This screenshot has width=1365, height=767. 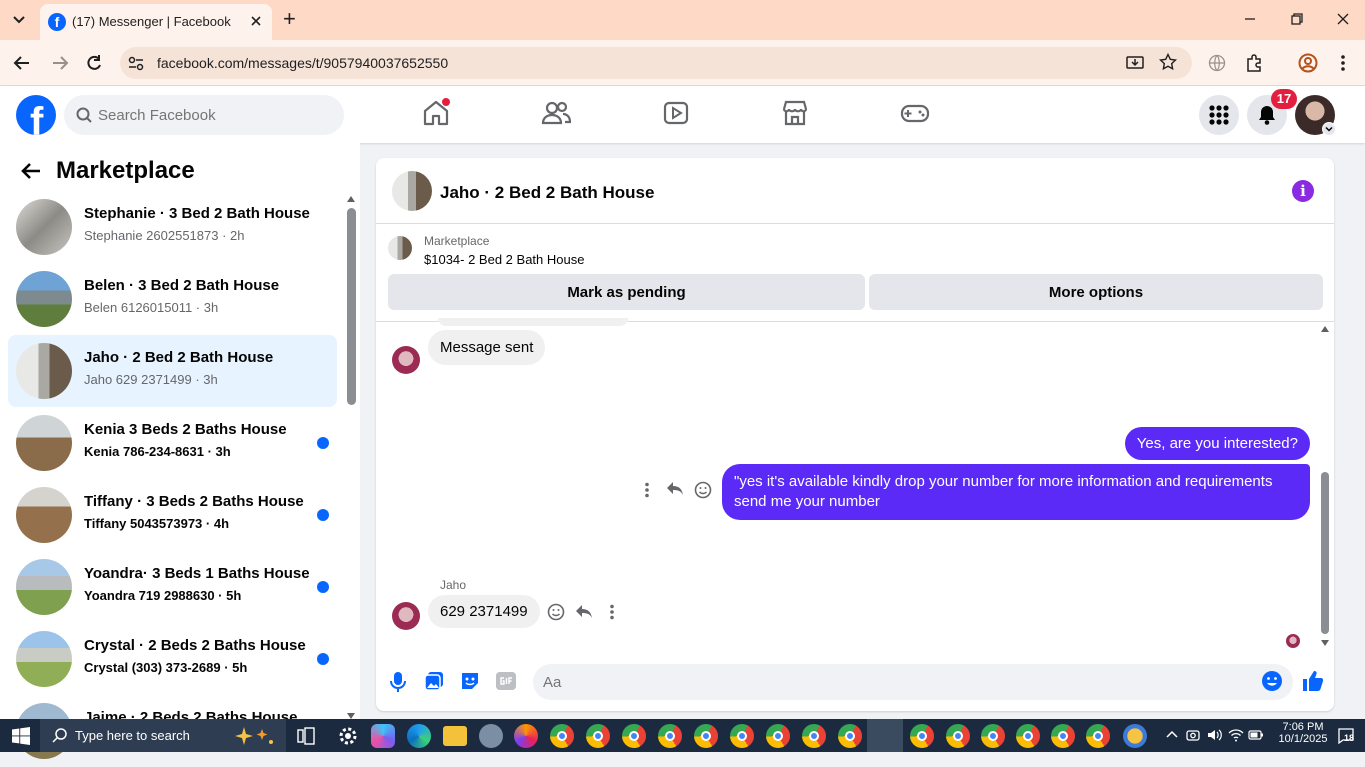 I want to click on back-button, so click(x=22, y=63).